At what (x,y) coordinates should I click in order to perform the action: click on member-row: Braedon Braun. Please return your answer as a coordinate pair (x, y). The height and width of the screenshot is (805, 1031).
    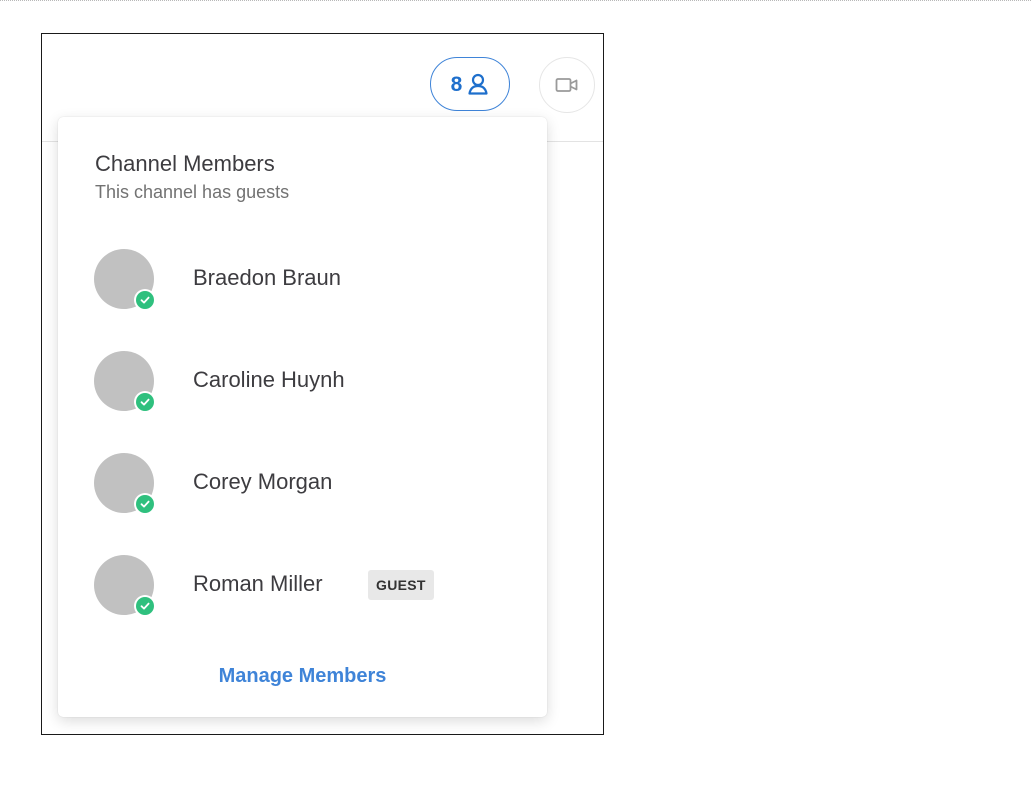
    Looking at the image, I should click on (302, 294).